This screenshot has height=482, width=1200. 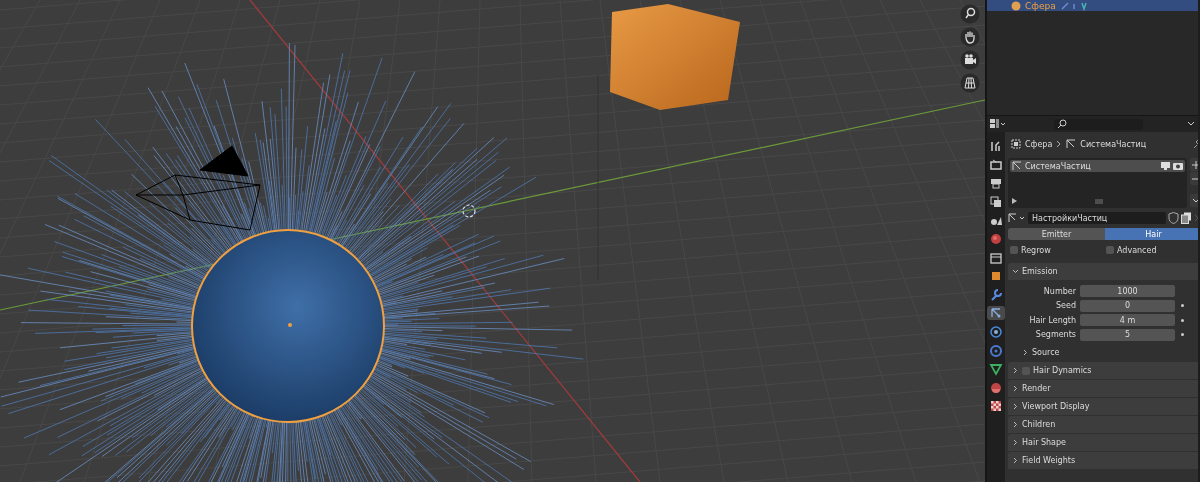 I want to click on object-icon, so click(x=1016, y=144).